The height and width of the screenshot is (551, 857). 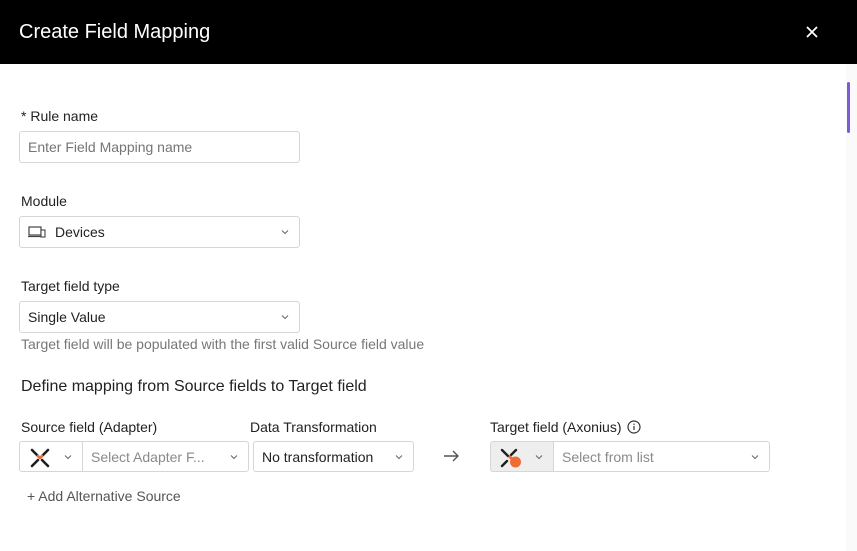 I want to click on add-alternative-source-button: + Add Alternative Source, so click(x=104, y=496).